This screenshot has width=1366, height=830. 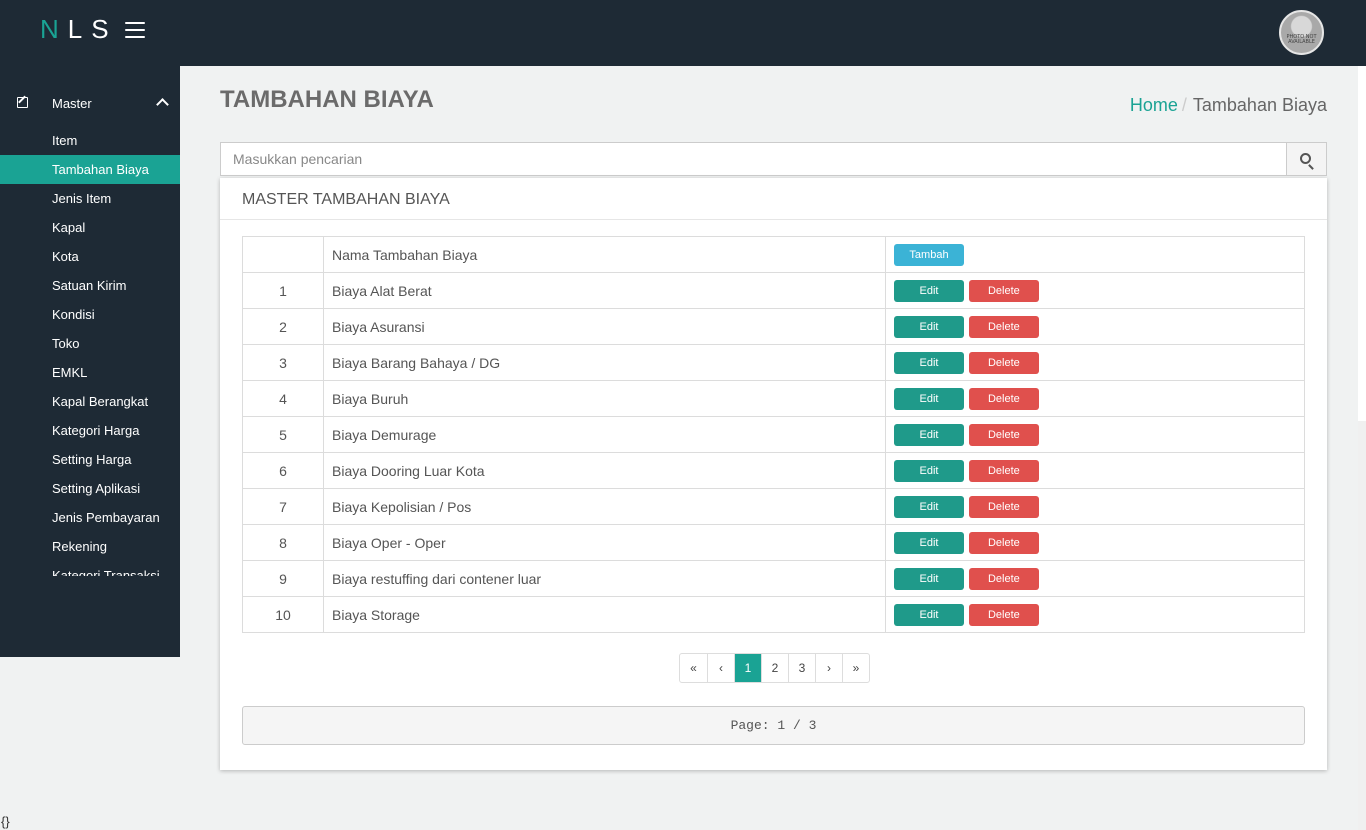 What do you see at coordinates (283, 578) in the screenshot?
I see `row-number: 9` at bounding box center [283, 578].